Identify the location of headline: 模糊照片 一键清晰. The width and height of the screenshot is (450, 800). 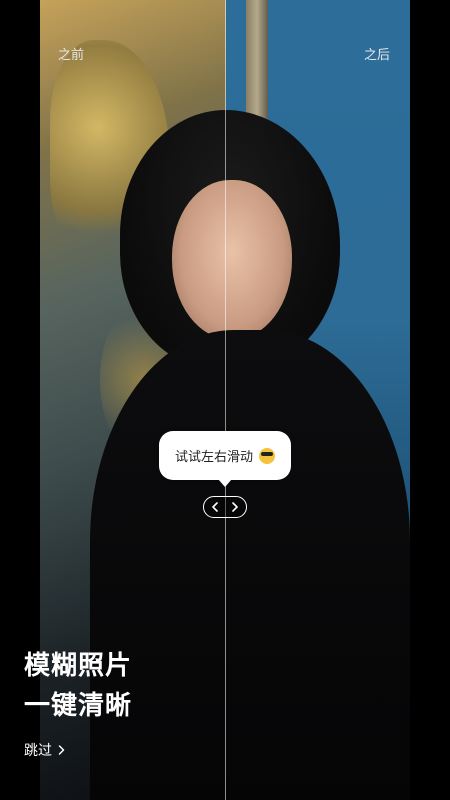
(78, 686).